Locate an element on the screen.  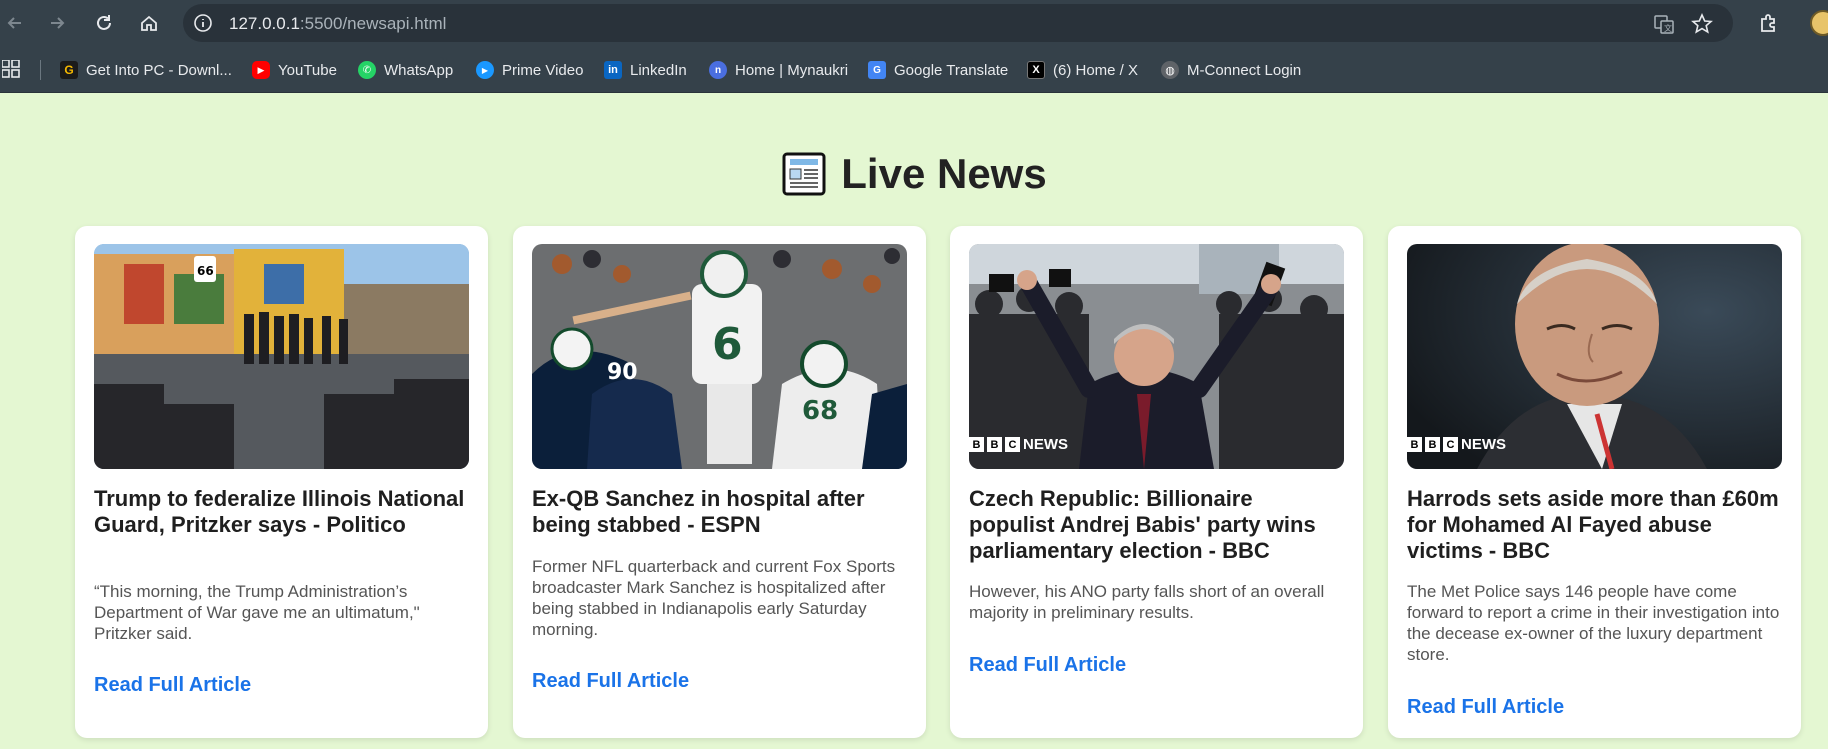
bookmarks-separator is located at coordinates (40, 70).